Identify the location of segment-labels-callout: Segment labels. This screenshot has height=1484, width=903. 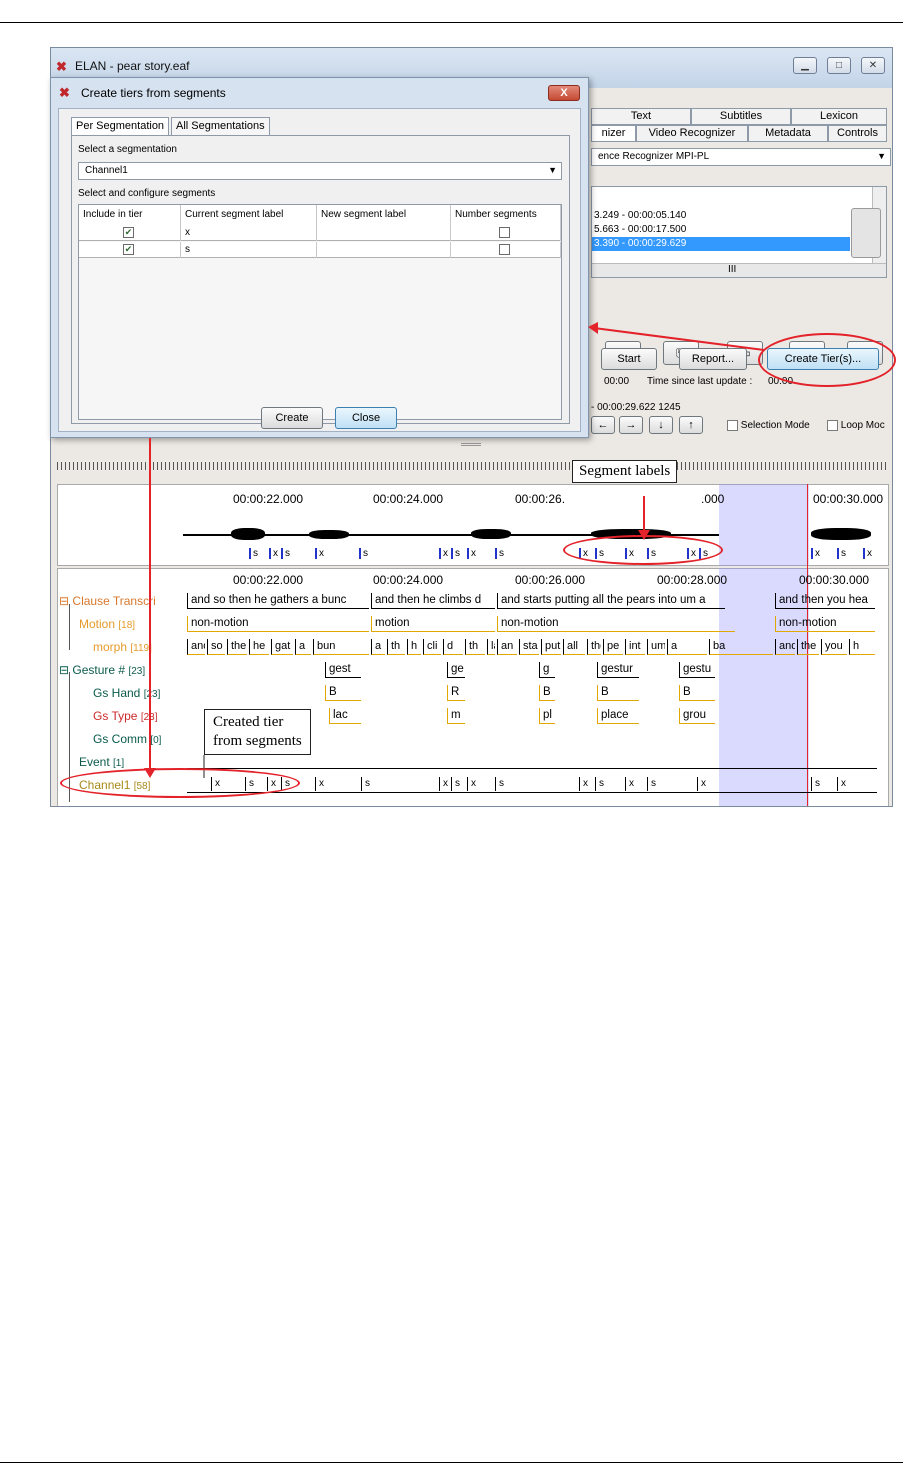
(625, 471).